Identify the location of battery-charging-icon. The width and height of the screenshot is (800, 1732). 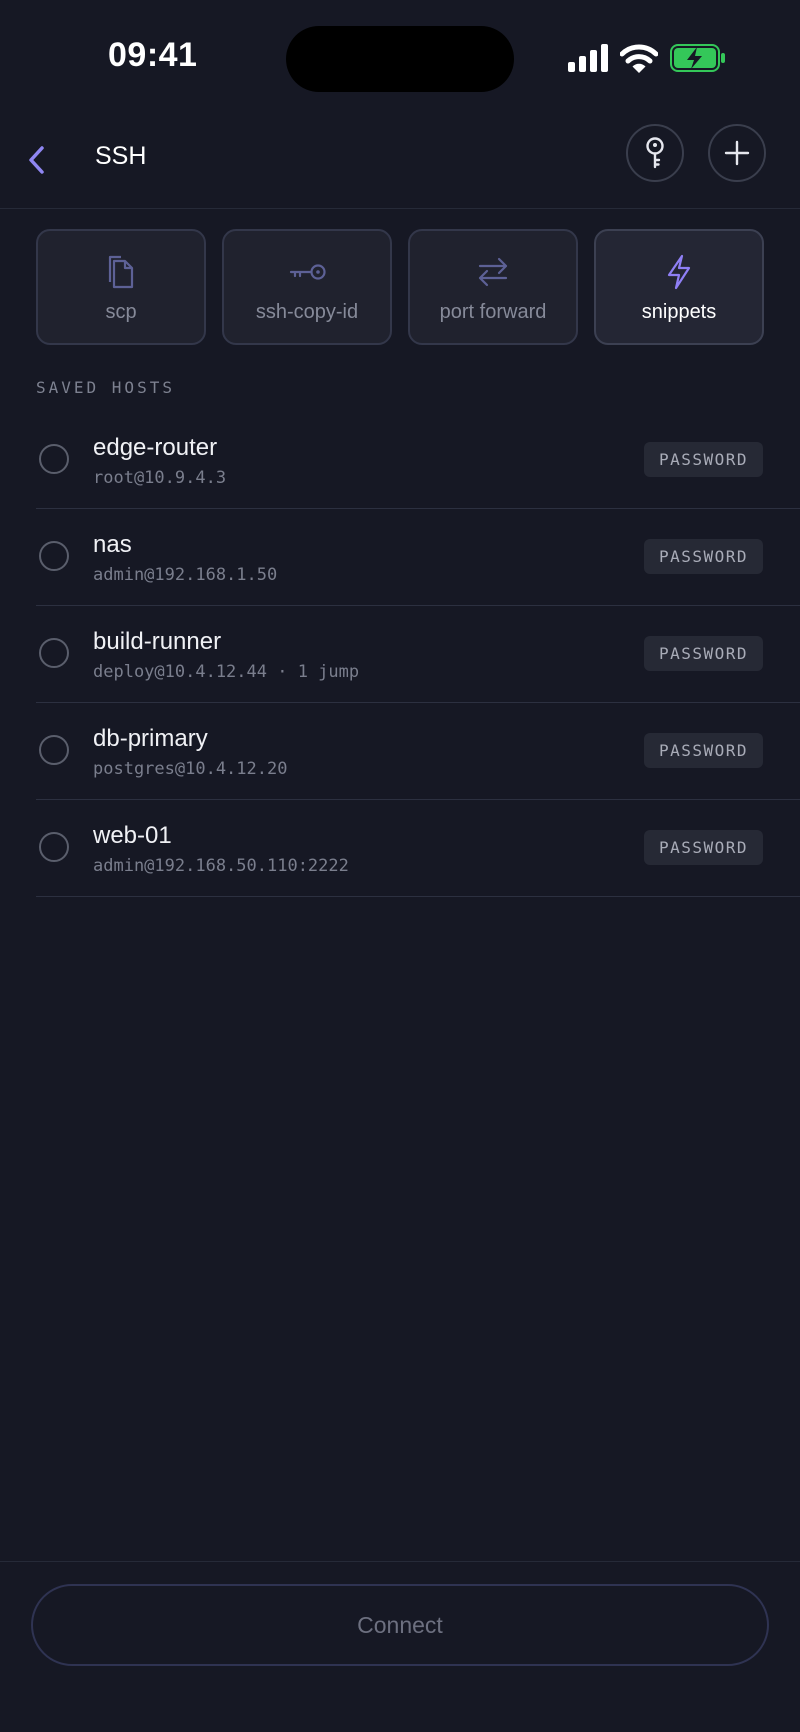
(697, 58).